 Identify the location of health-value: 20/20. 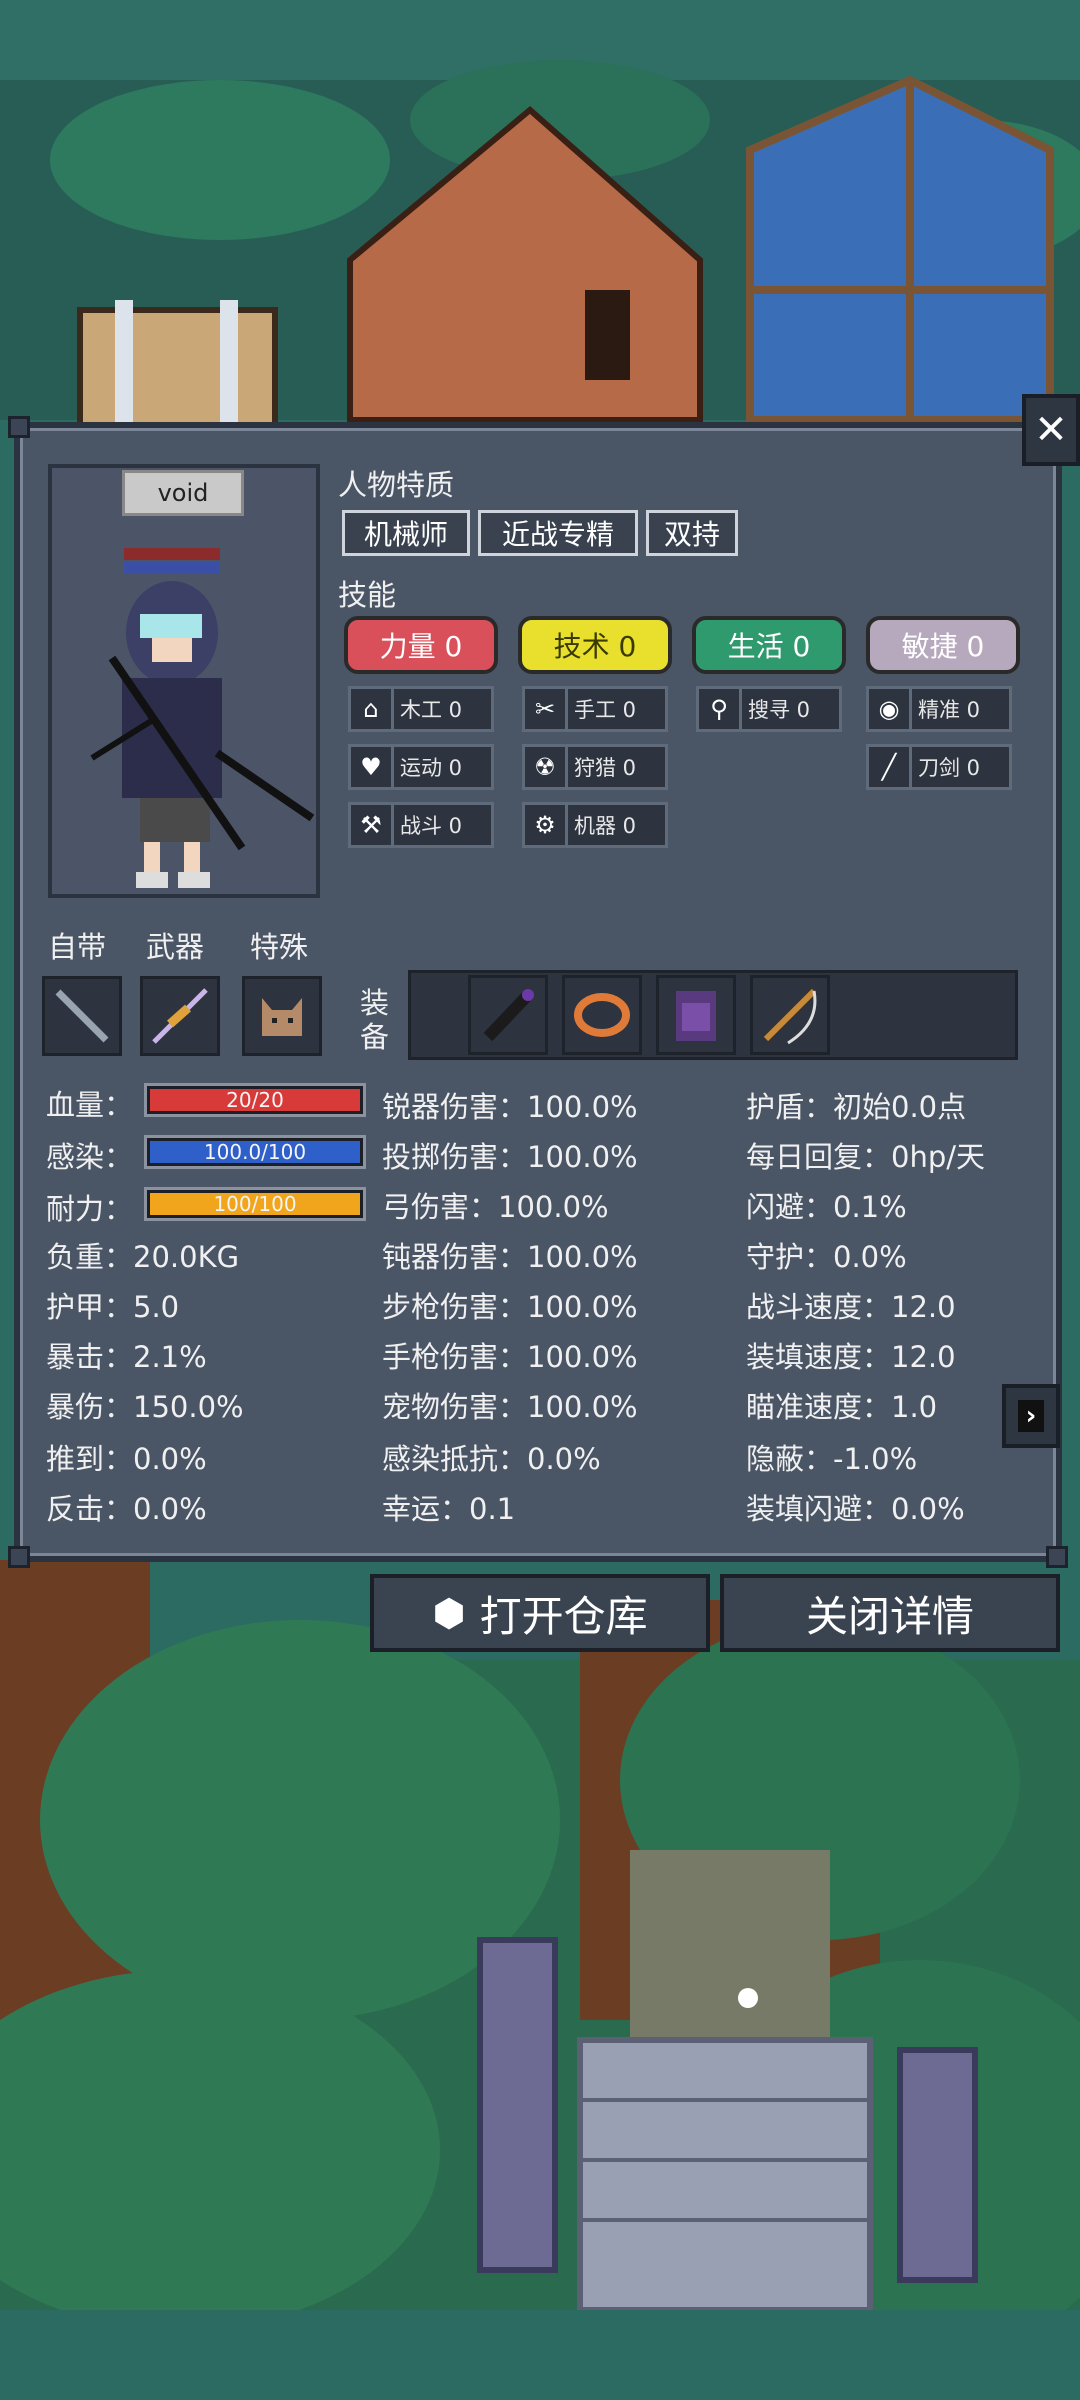
(255, 1100).